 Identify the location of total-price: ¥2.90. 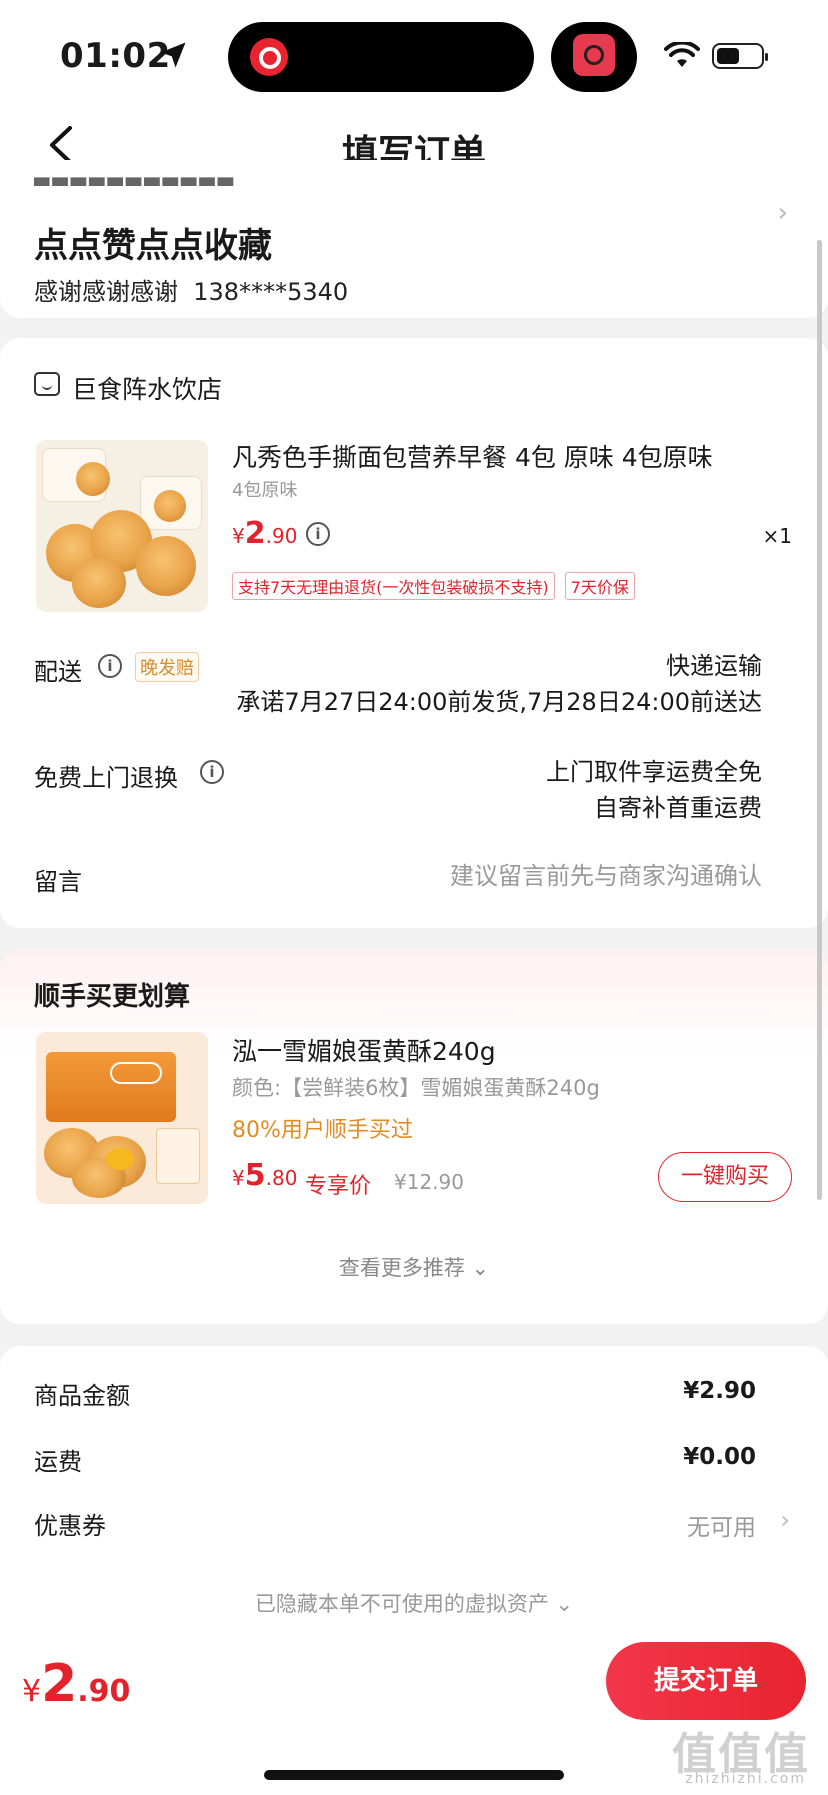
(76, 1684).